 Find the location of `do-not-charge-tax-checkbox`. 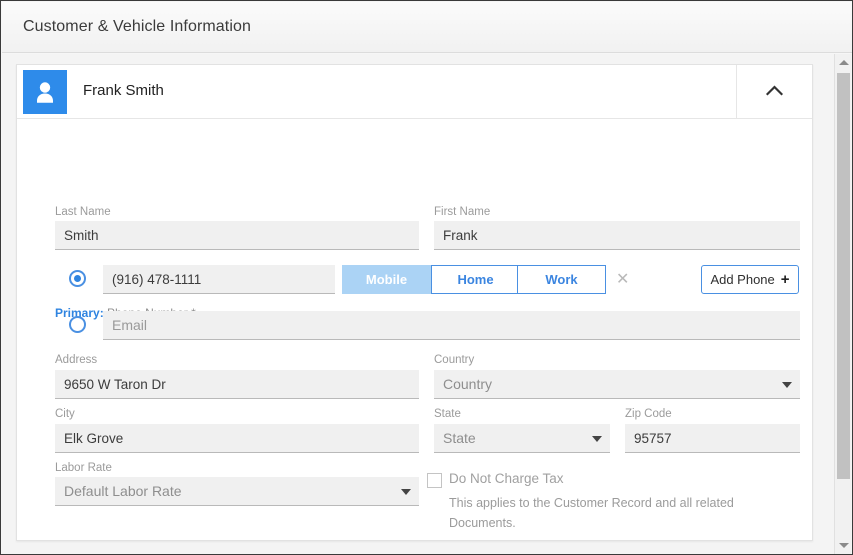

do-not-charge-tax-checkbox is located at coordinates (434, 480).